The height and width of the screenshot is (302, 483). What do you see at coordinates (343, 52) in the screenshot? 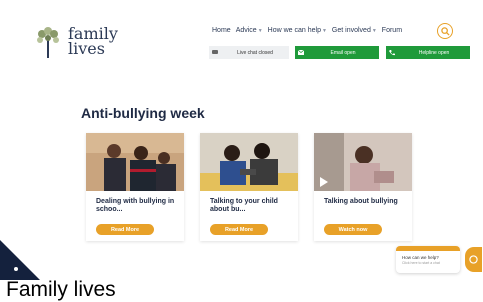
I see `email-label: Email open` at bounding box center [343, 52].